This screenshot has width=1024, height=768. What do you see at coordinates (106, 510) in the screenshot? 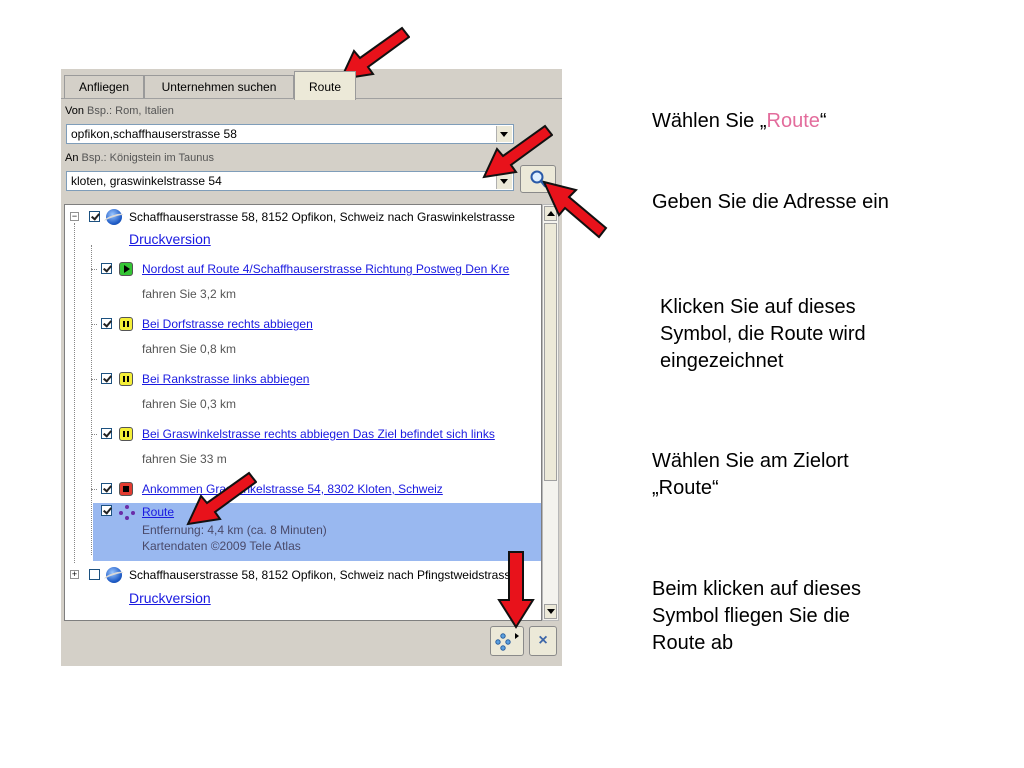
I see `route-item-checkbox` at bounding box center [106, 510].